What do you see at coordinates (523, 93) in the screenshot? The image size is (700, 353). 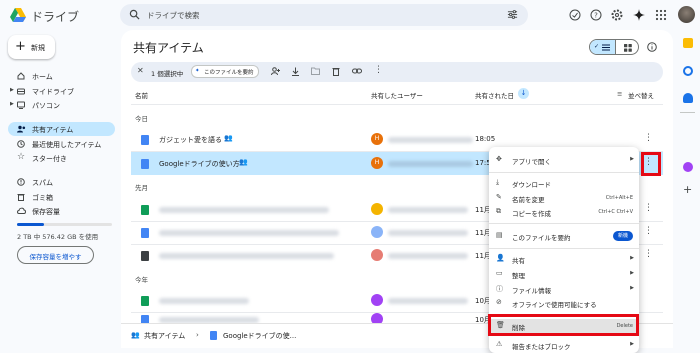 I see `sort-direction-icon: ↓` at bounding box center [523, 93].